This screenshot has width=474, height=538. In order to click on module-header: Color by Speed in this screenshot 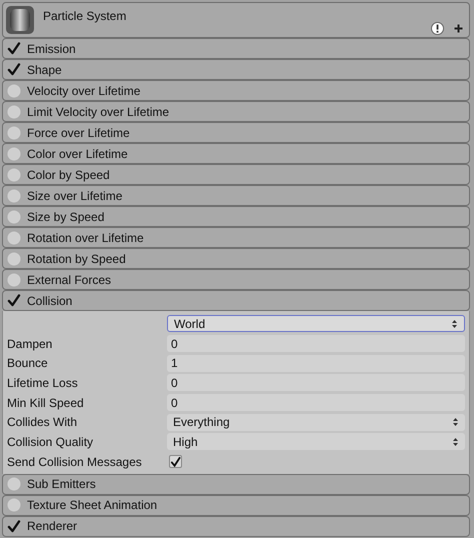, I will do `click(236, 174)`.